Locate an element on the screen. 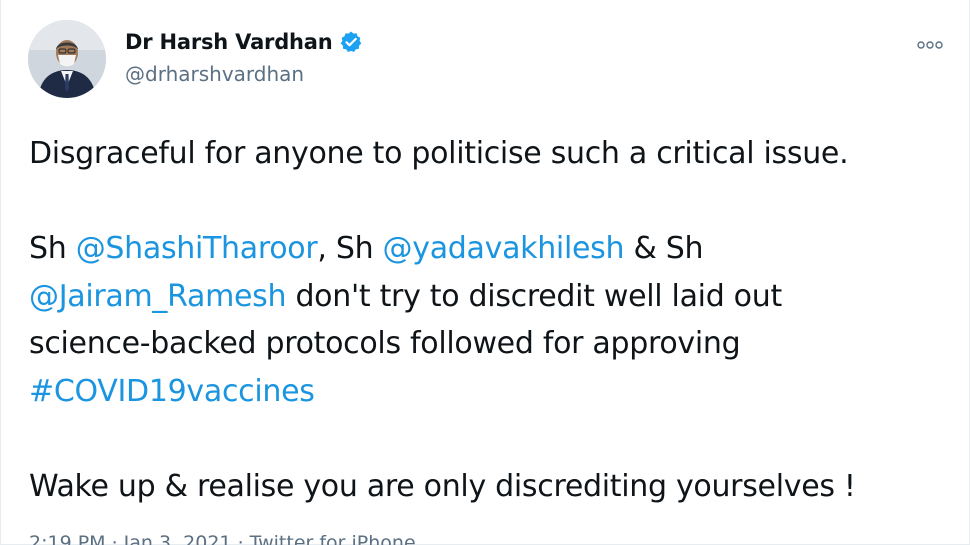  mention-jairam-ramesh-link: @Jairam_Ramesh is located at coordinates (158, 296).